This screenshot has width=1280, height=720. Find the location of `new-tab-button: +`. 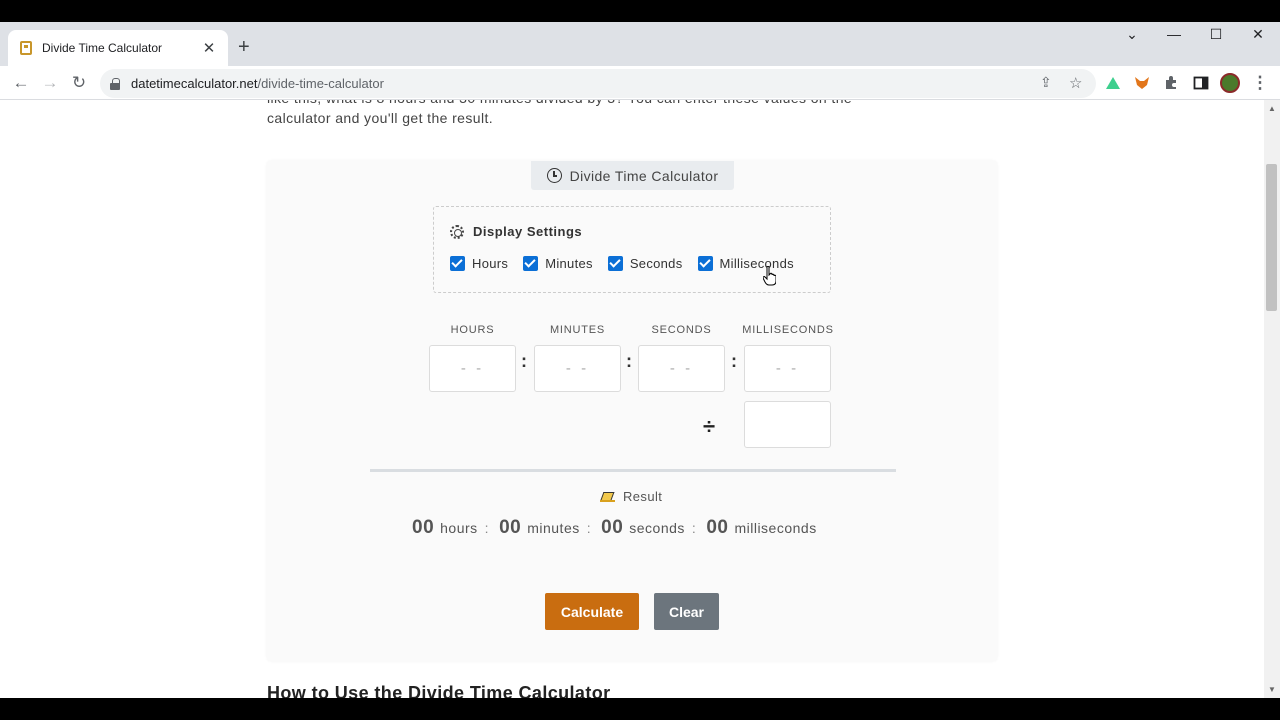

new-tab-button: + is located at coordinates (244, 47).